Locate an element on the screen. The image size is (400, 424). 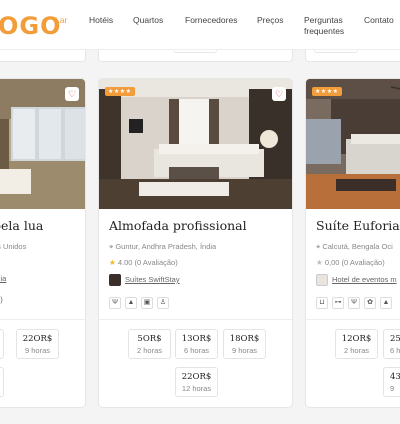
hotel-image: ♡ is located at coordinates (42, 144).